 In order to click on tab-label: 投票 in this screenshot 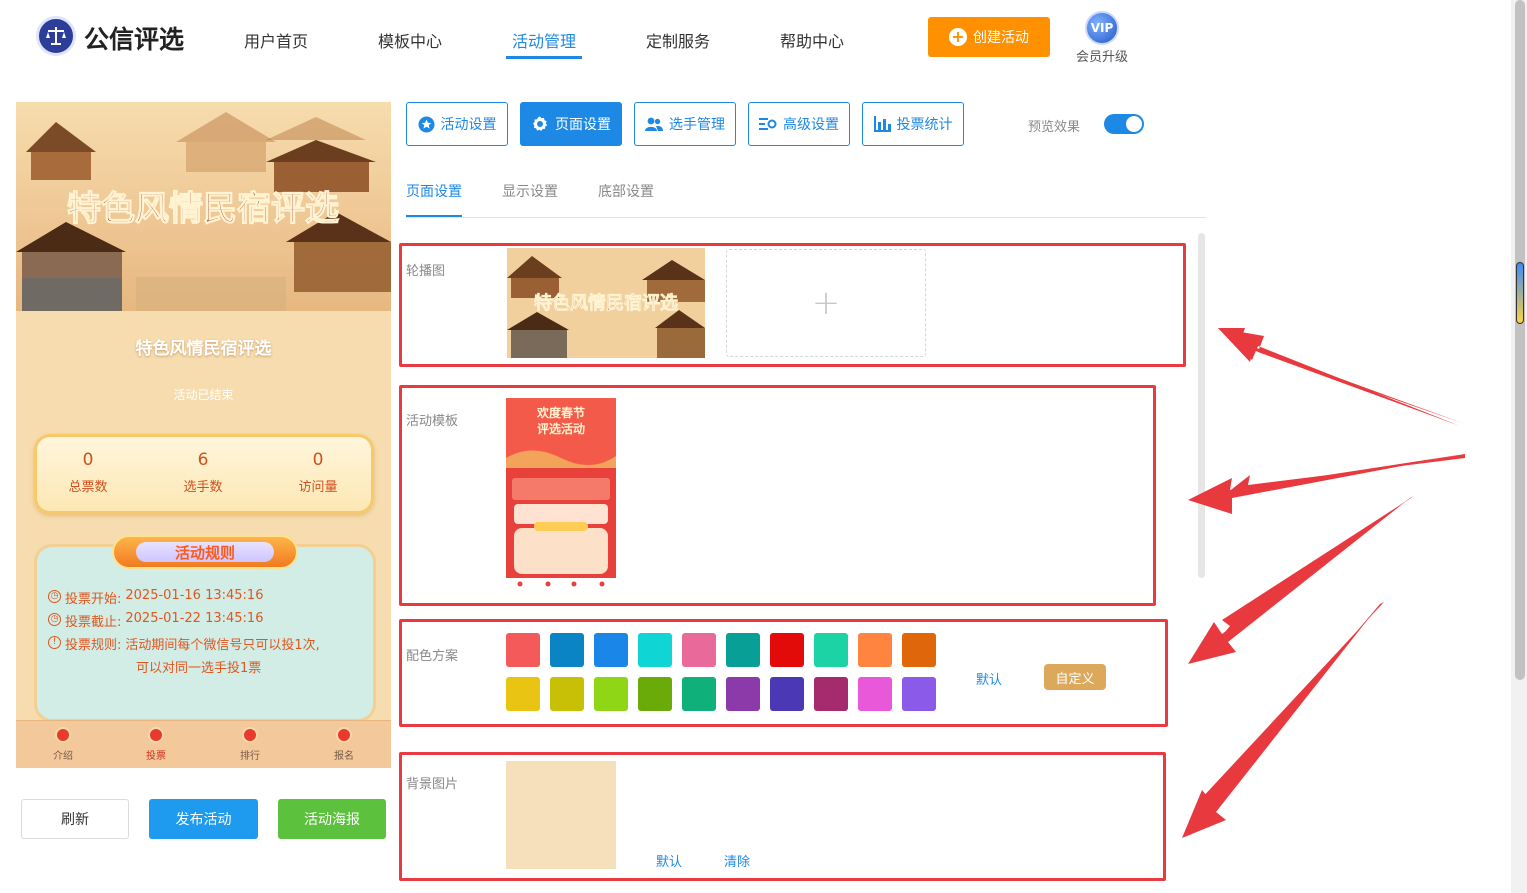, I will do `click(156, 756)`.